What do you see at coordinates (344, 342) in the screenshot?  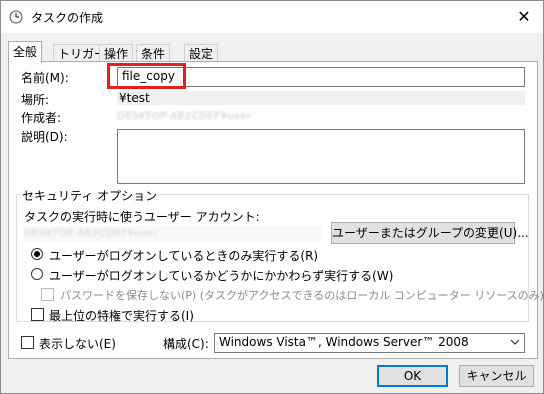 I see `configure-select-value: Windows Vista™, Windows Server™ 2008` at bounding box center [344, 342].